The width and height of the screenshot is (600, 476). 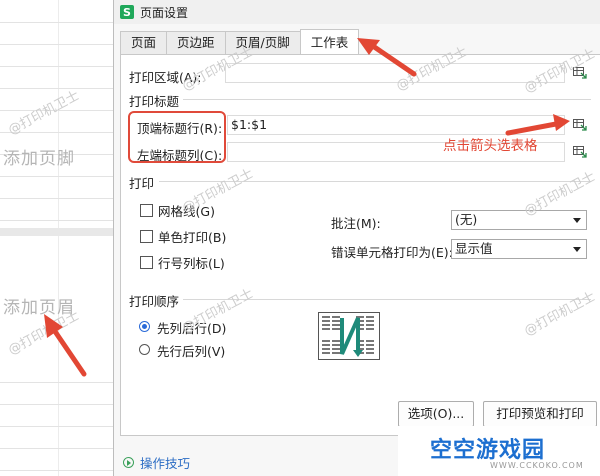 I want to click on tab-bar: 页面 页边距 页眉/页脚 工作表, so click(x=240, y=42).